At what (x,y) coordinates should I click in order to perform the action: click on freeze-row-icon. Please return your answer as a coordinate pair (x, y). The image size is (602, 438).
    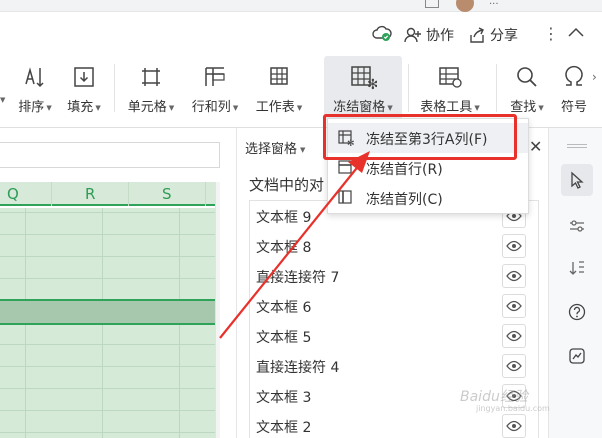
    Looking at the image, I should click on (346, 168).